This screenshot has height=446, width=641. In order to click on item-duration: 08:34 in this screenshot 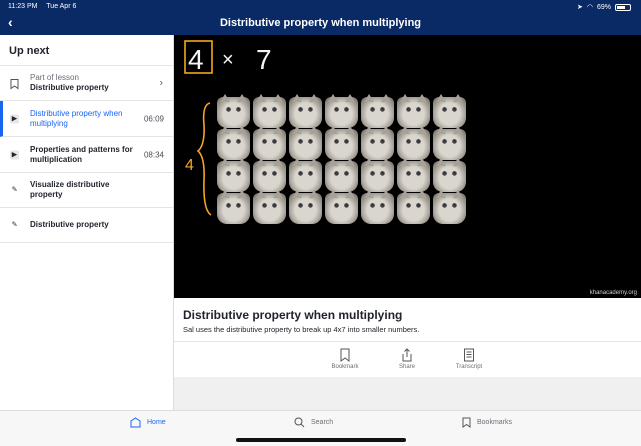, I will do `click(153, 154)`.